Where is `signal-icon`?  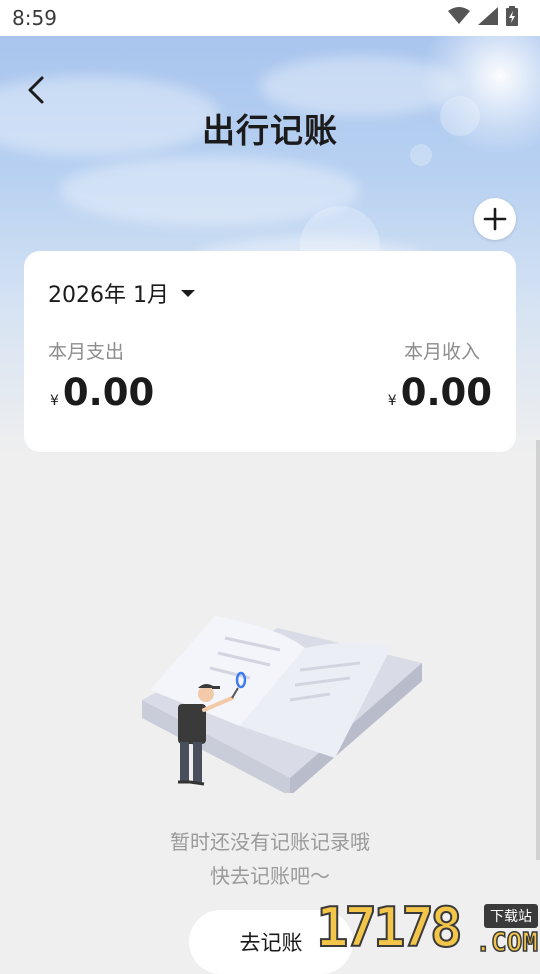
signal-icon is located at coordinates (488, 16).